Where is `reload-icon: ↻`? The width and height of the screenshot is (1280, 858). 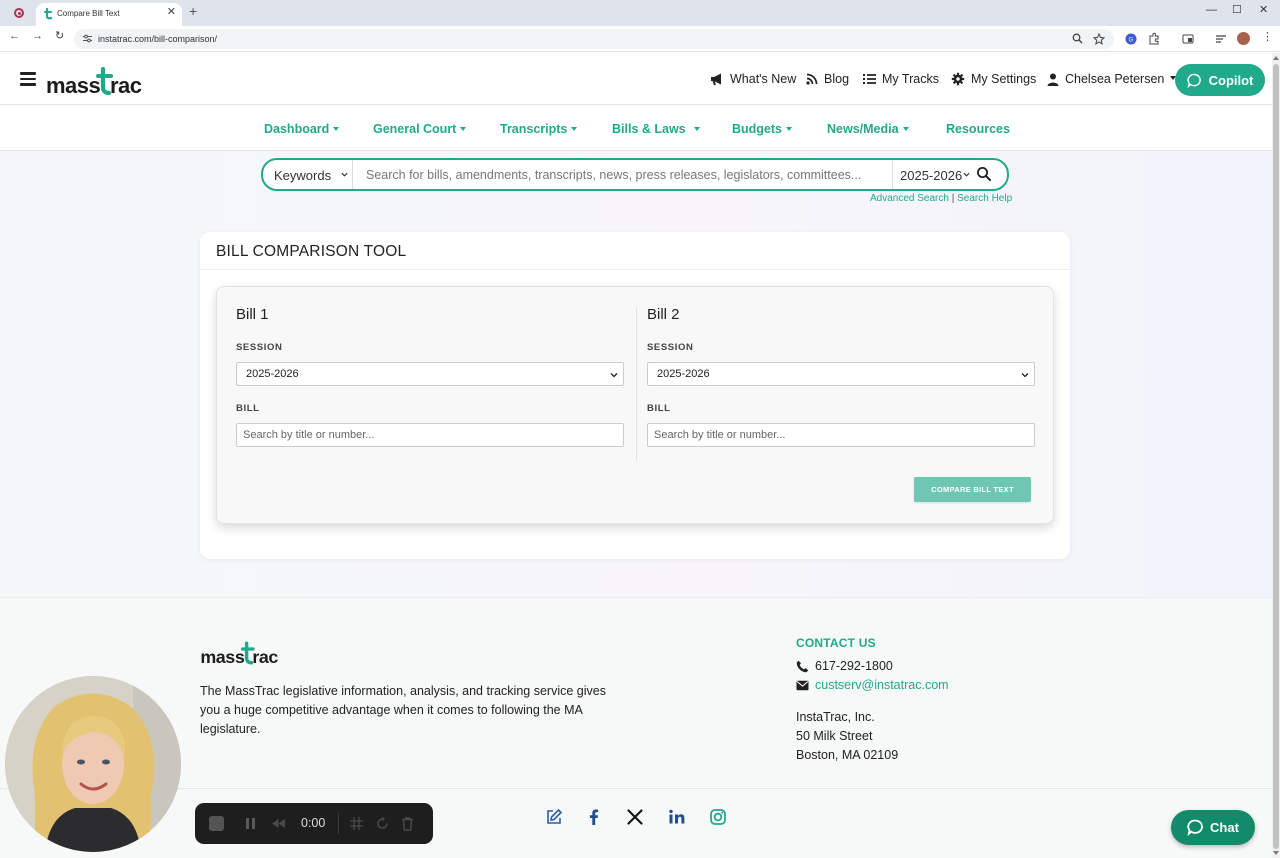
reload-icon: ↻ is located at coordinates (59, 36).